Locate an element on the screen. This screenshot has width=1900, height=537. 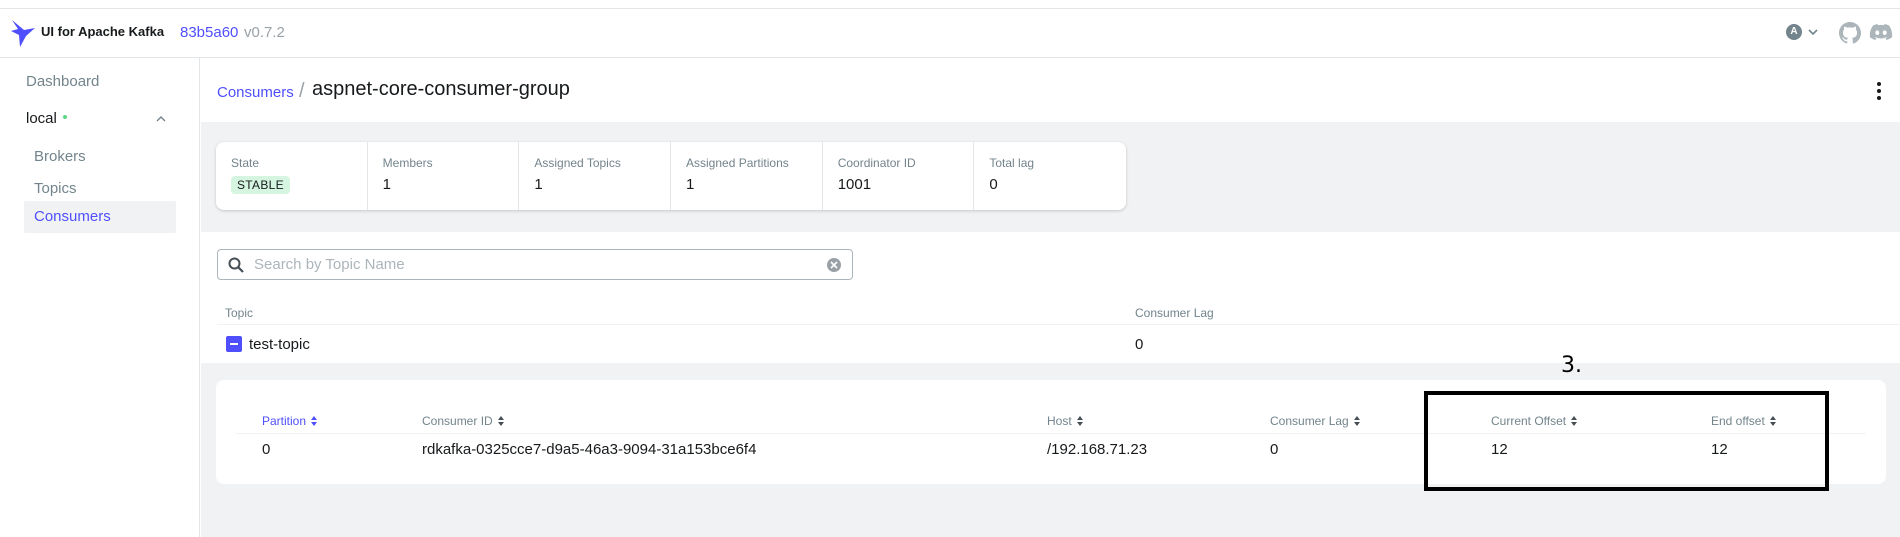
header-label: Consumer ID is located at coordinates (457, 421).